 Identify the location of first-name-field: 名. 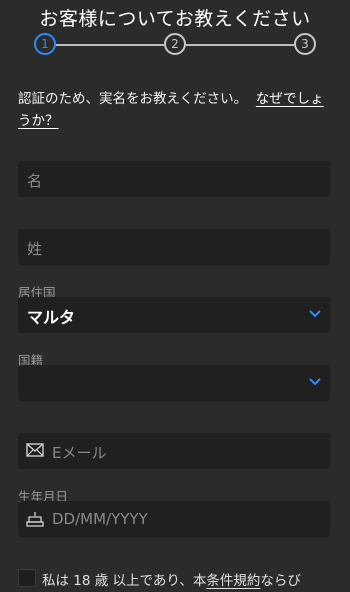
(174, 179).